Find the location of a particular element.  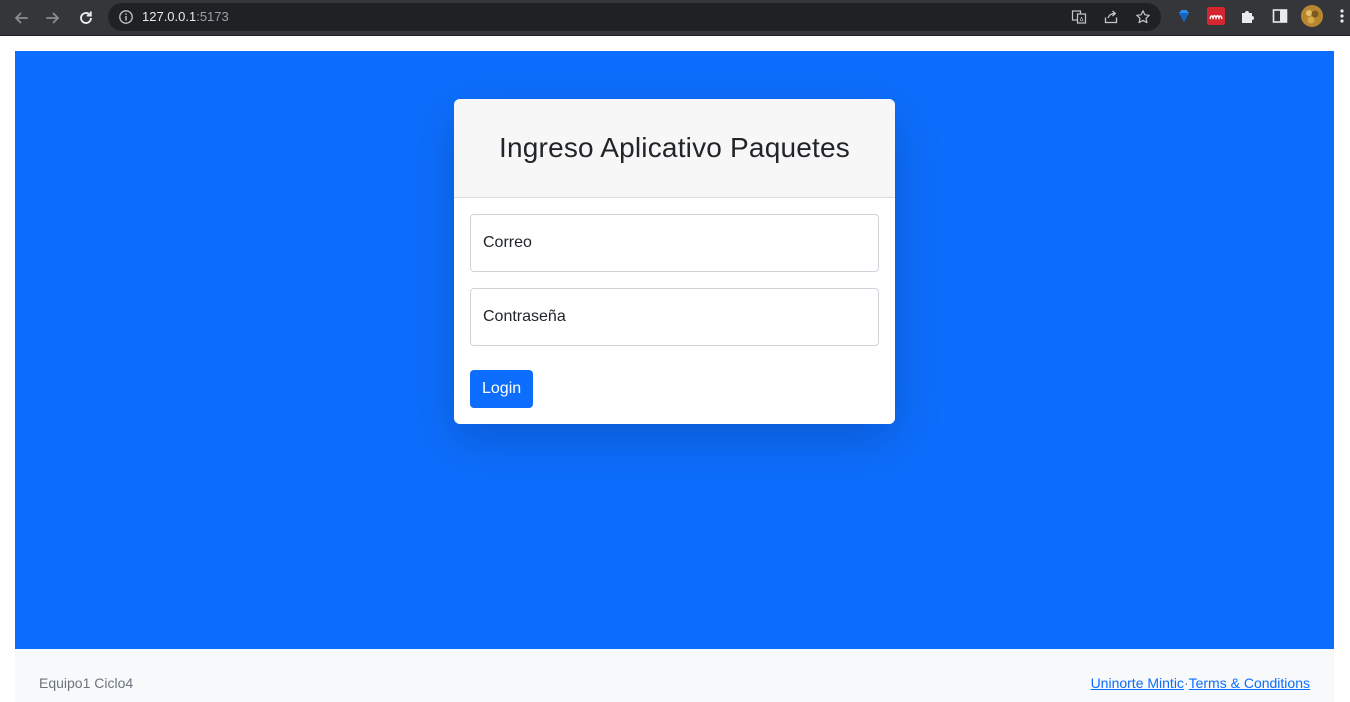

translate-icon: A is located at coordinates (1079, 17).